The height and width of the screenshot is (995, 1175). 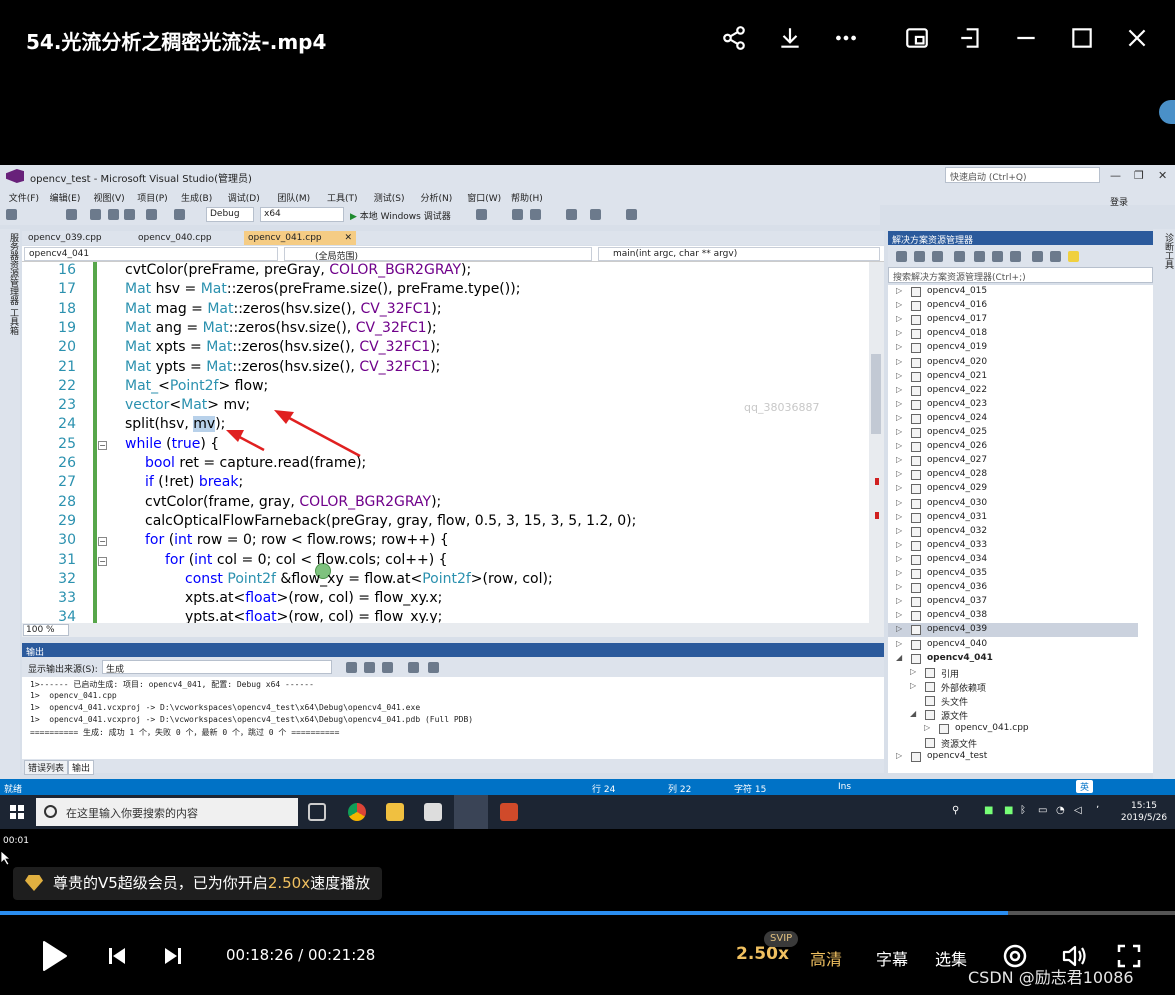 I want to click on tree-item: ▷ 外部依赖项, so click(x=1013, y=687).